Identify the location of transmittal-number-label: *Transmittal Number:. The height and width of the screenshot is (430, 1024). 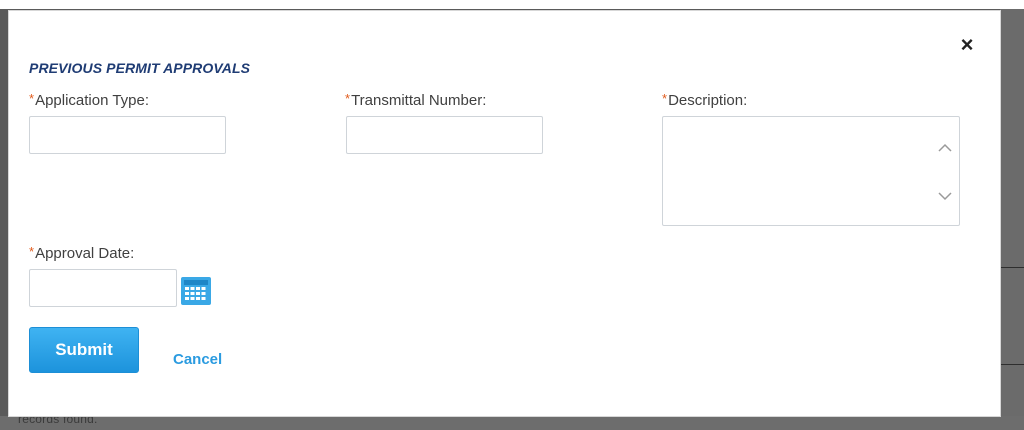
(416, 100).